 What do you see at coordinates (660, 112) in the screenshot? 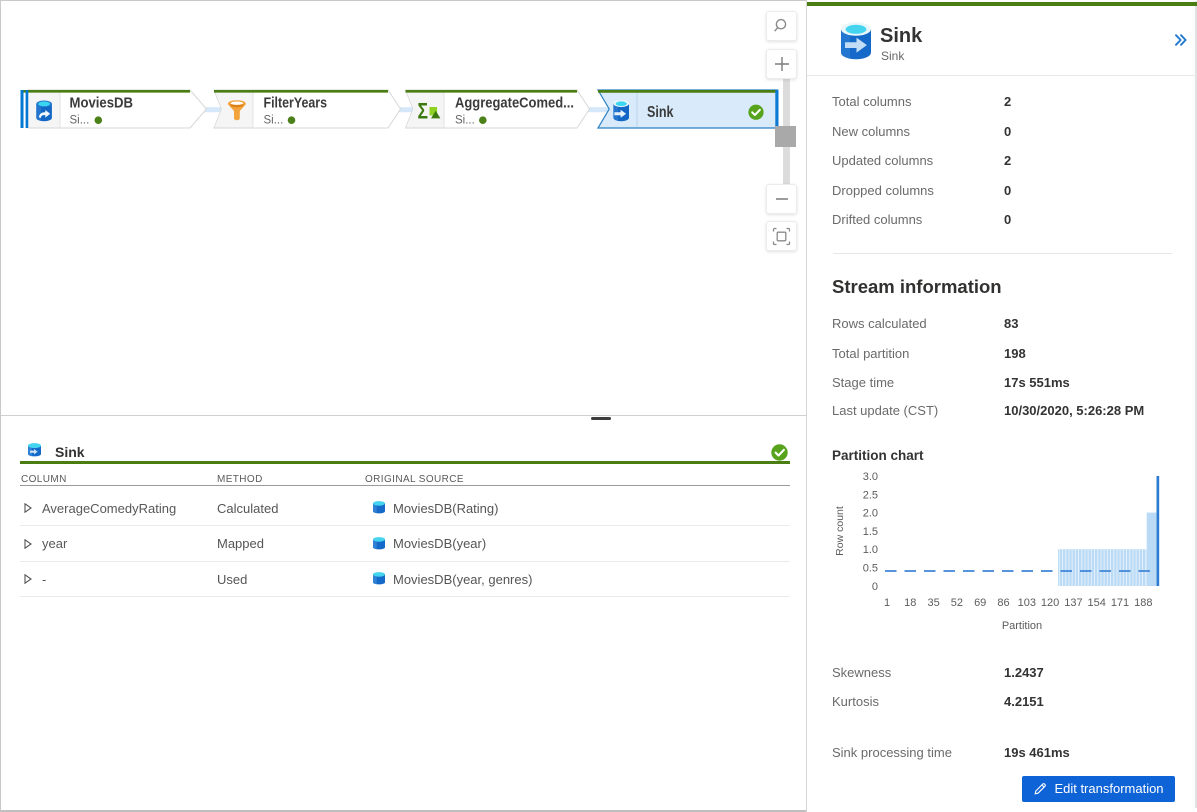
I see `svg-text: Sink` at bounding box center [660, 112].